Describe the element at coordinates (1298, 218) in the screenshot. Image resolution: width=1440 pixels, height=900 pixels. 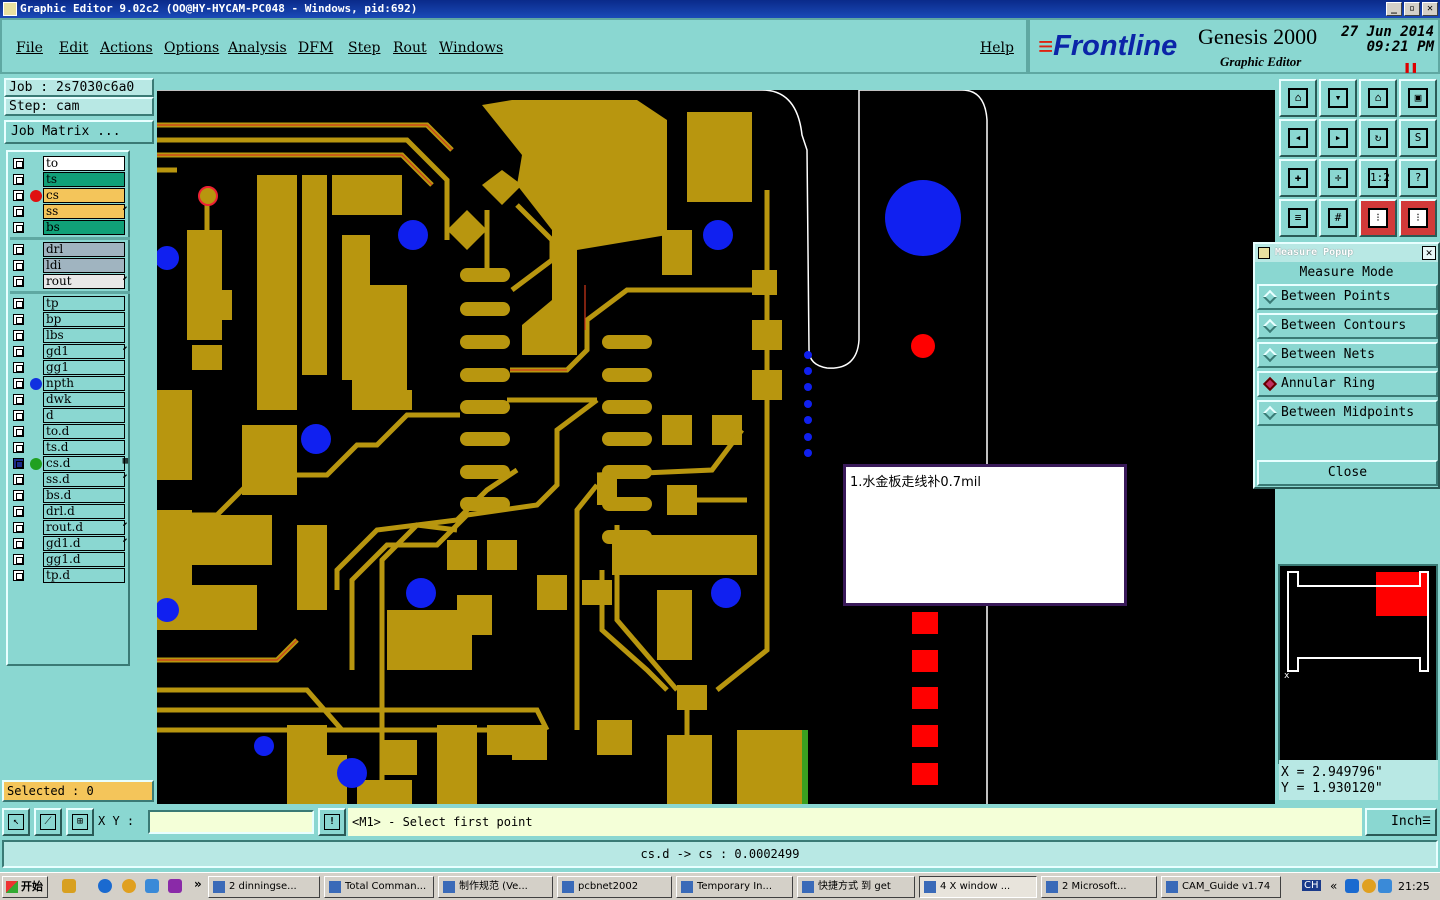
I see `snap-settings-button: ≡` at that location.